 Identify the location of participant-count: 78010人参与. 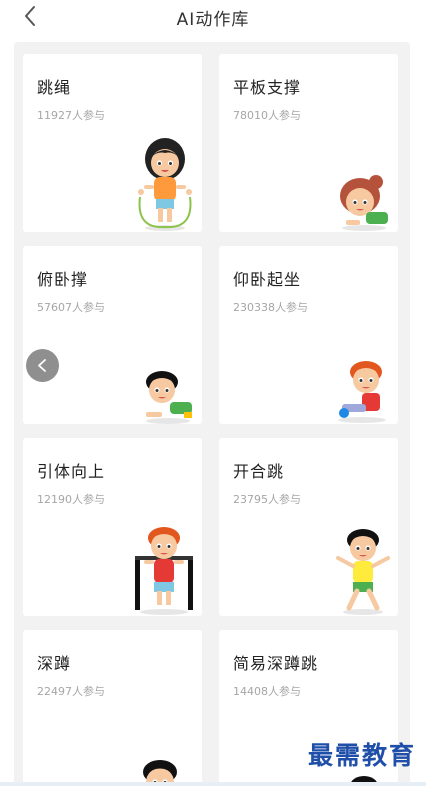
(267, 115).